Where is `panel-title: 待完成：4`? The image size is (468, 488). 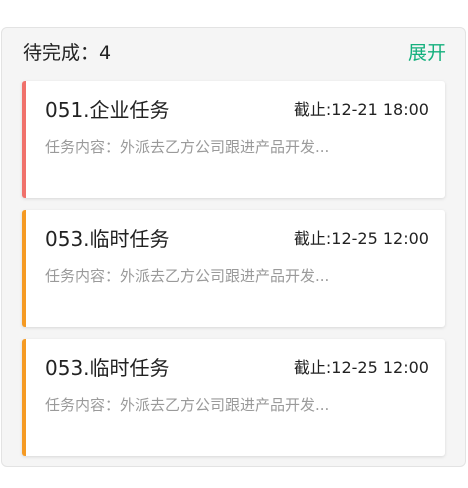 panel-title: 待完成：4 is located at coordinates (67, 53).